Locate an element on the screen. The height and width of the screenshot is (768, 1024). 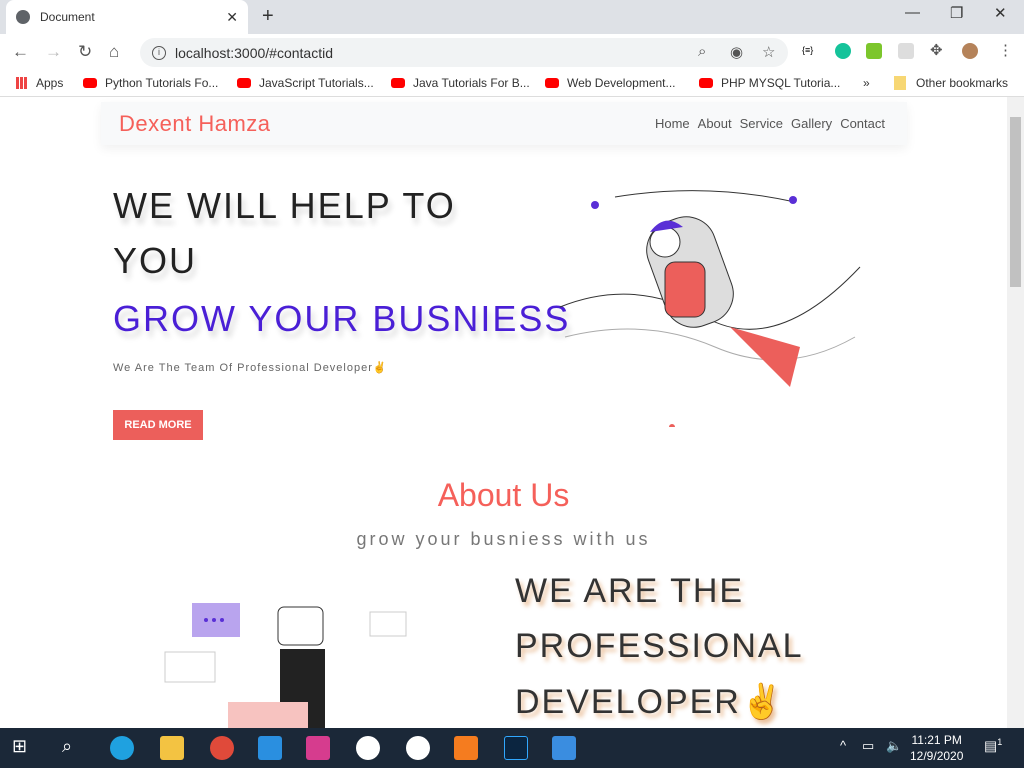
reload-icon: ↻ is located at coordinates (85, 52).